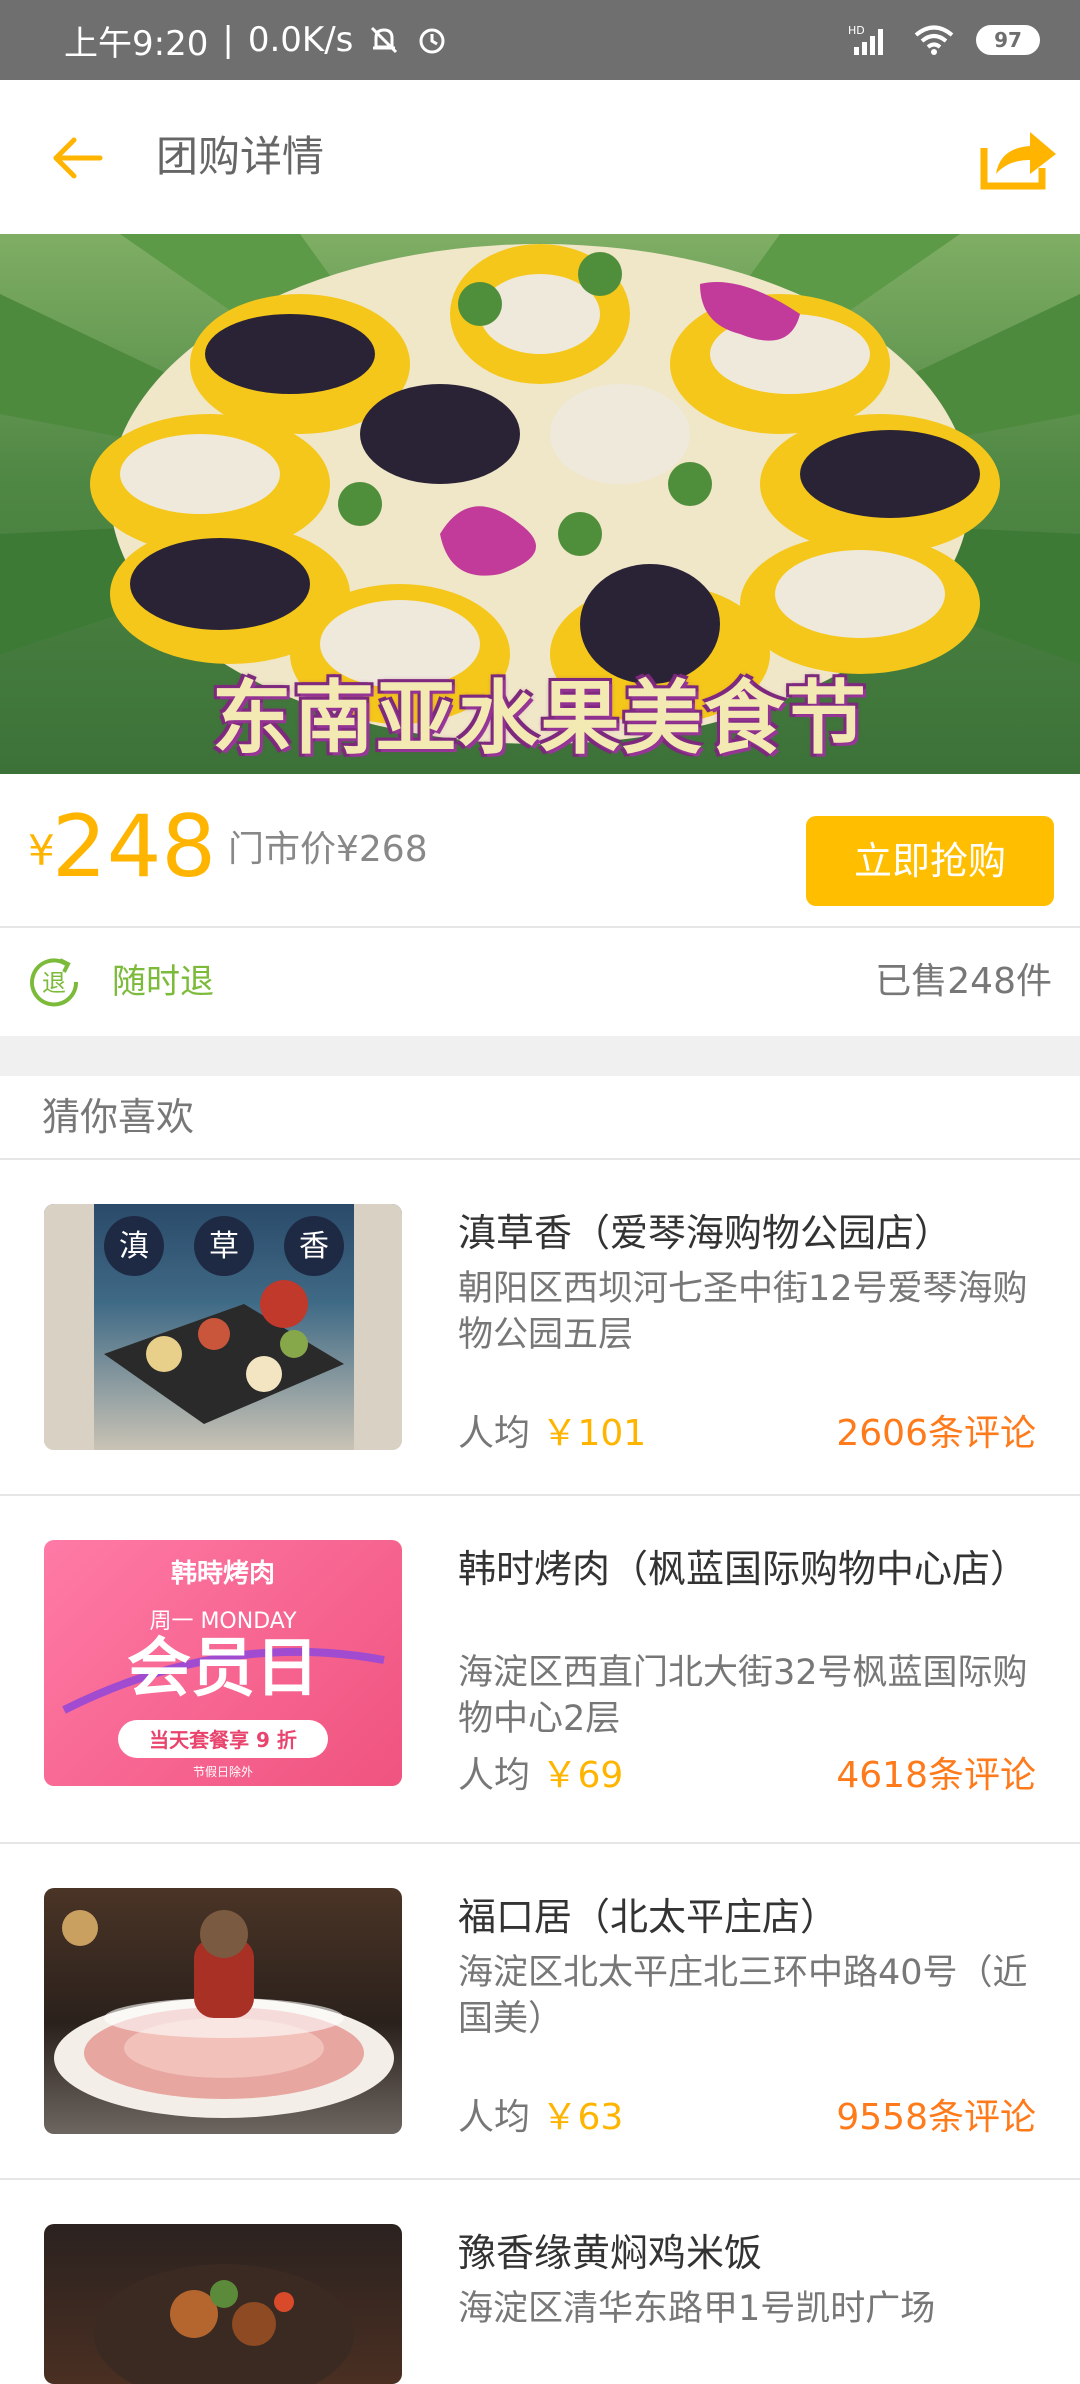 This screenshot has width=1080, height=2384. Describe the element at coordinates (743, 1312) in the screenshot. I see `item-address: 朝阳区西坝河七圣中街12号爱琴海购物公园五层` at that location.